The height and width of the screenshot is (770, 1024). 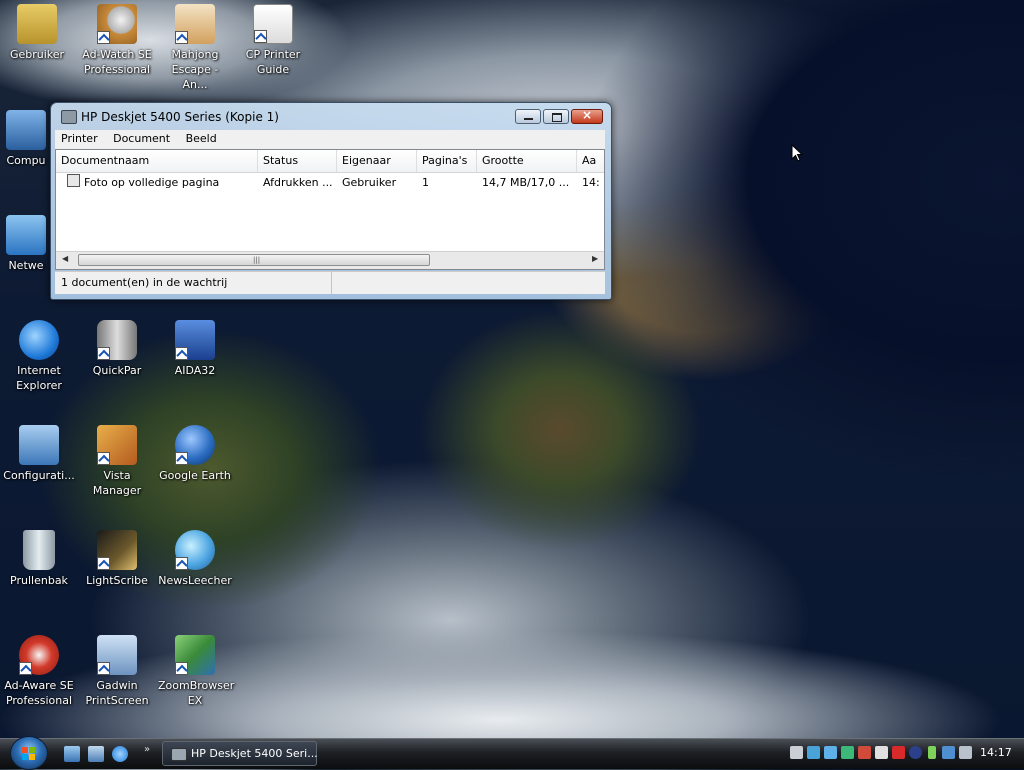 I want to click on column-header-status: Status, so click(x=297, y=161).